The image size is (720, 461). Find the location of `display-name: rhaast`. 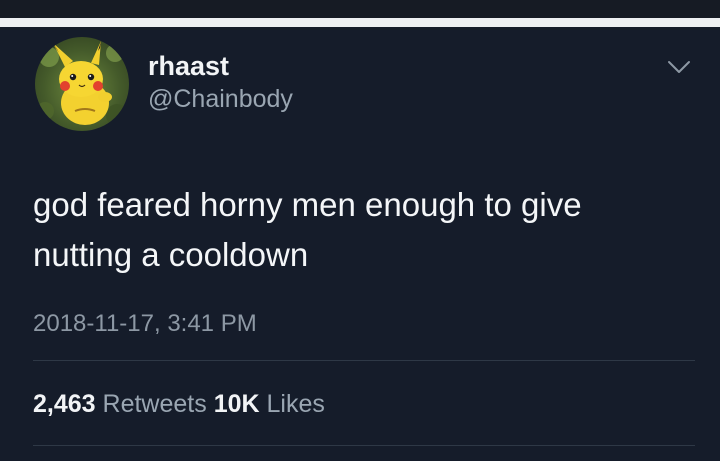

display-name: rhaast is located at coordinates (188, 66).